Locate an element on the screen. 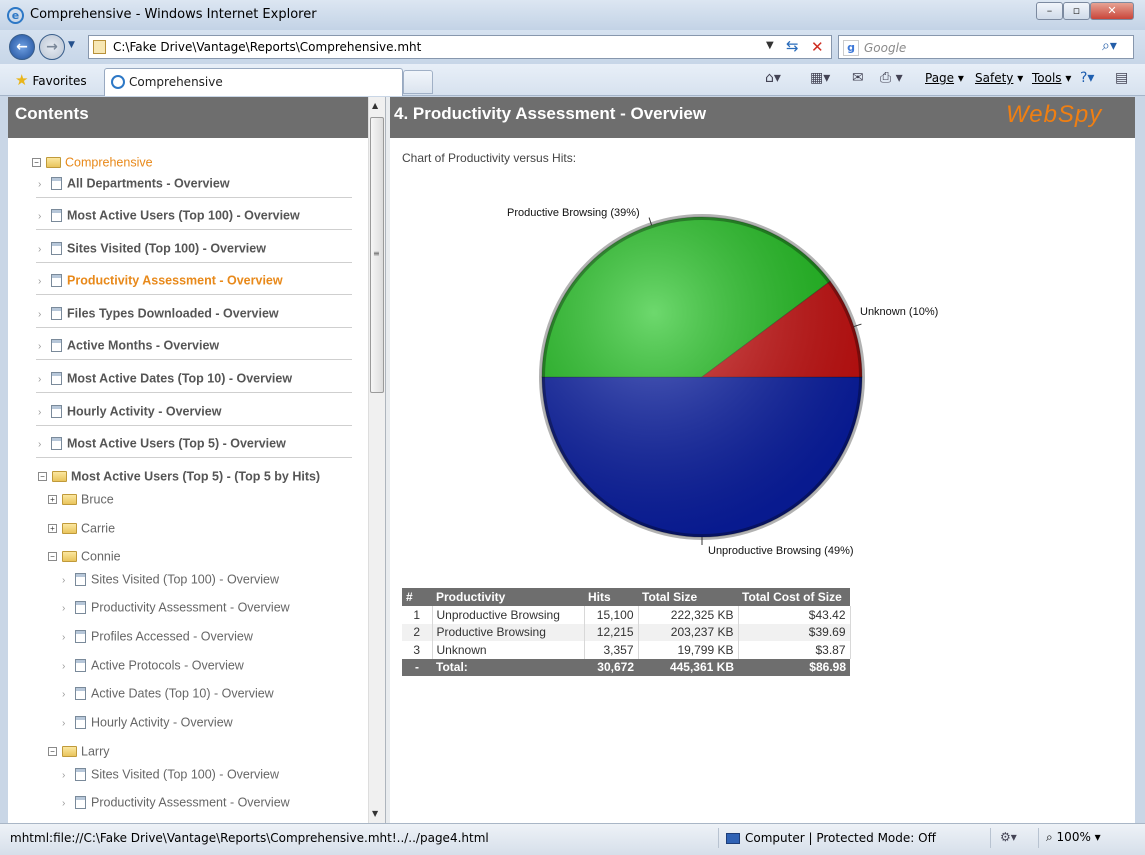 This screenshot has width=1145, height=855. table-cell: $3.87 is located at coordinates (794, 650).